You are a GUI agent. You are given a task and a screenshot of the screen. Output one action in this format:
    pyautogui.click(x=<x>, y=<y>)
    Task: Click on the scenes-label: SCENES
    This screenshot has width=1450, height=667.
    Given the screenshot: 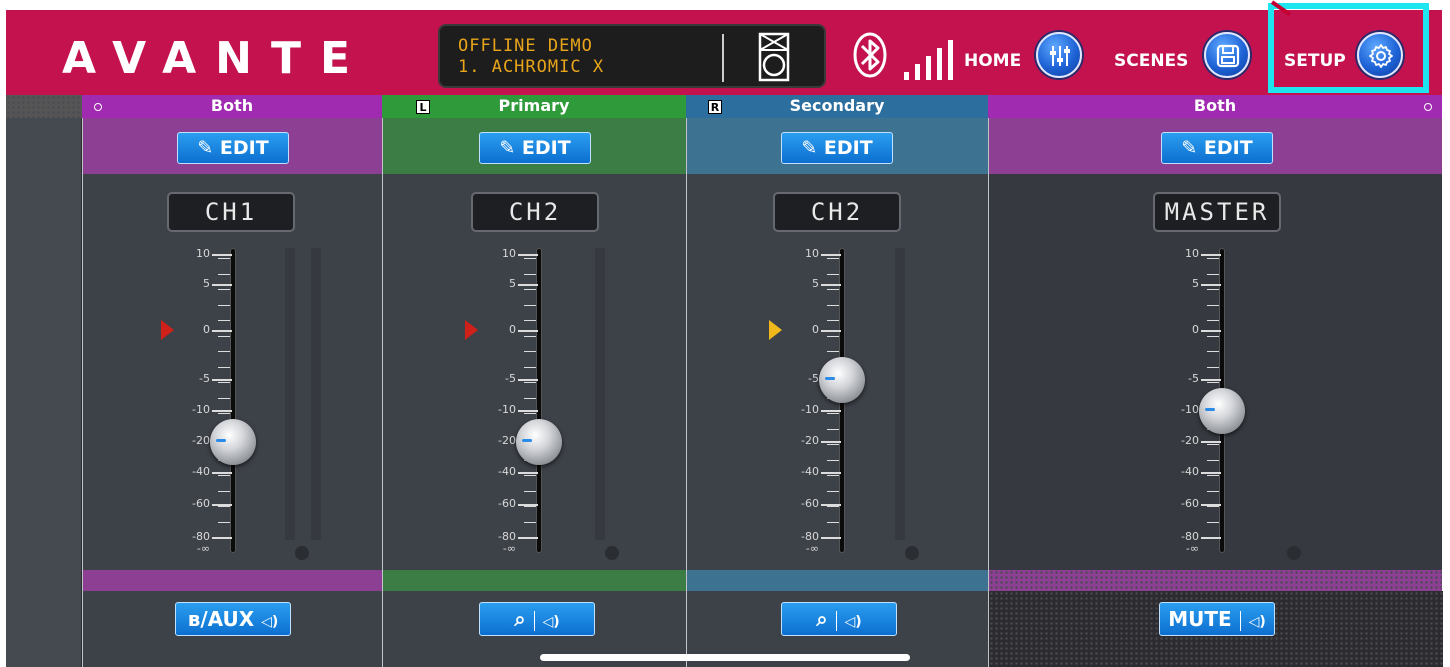 What is the action you would take?
    pyautogui.click(x=1151, y=61)
    